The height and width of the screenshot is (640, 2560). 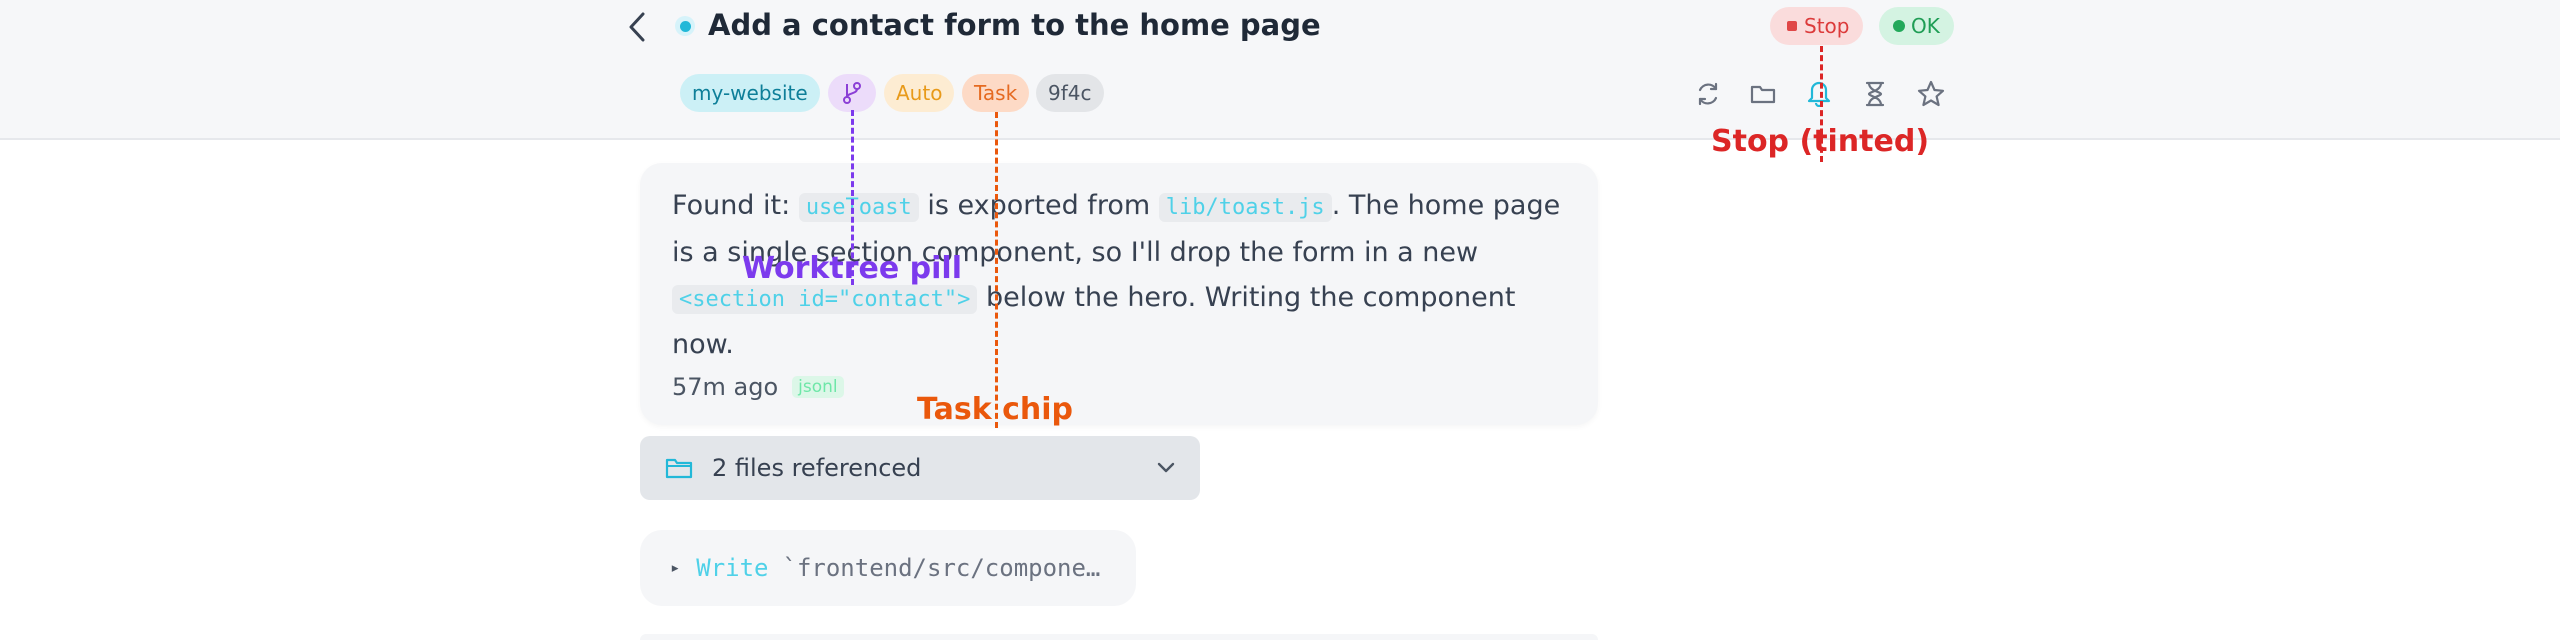 What do you see at coordinates (817, 468) in the screenshot?
I see `files-referenced-label: 2 files referenced` at bounding box center [817, 468].